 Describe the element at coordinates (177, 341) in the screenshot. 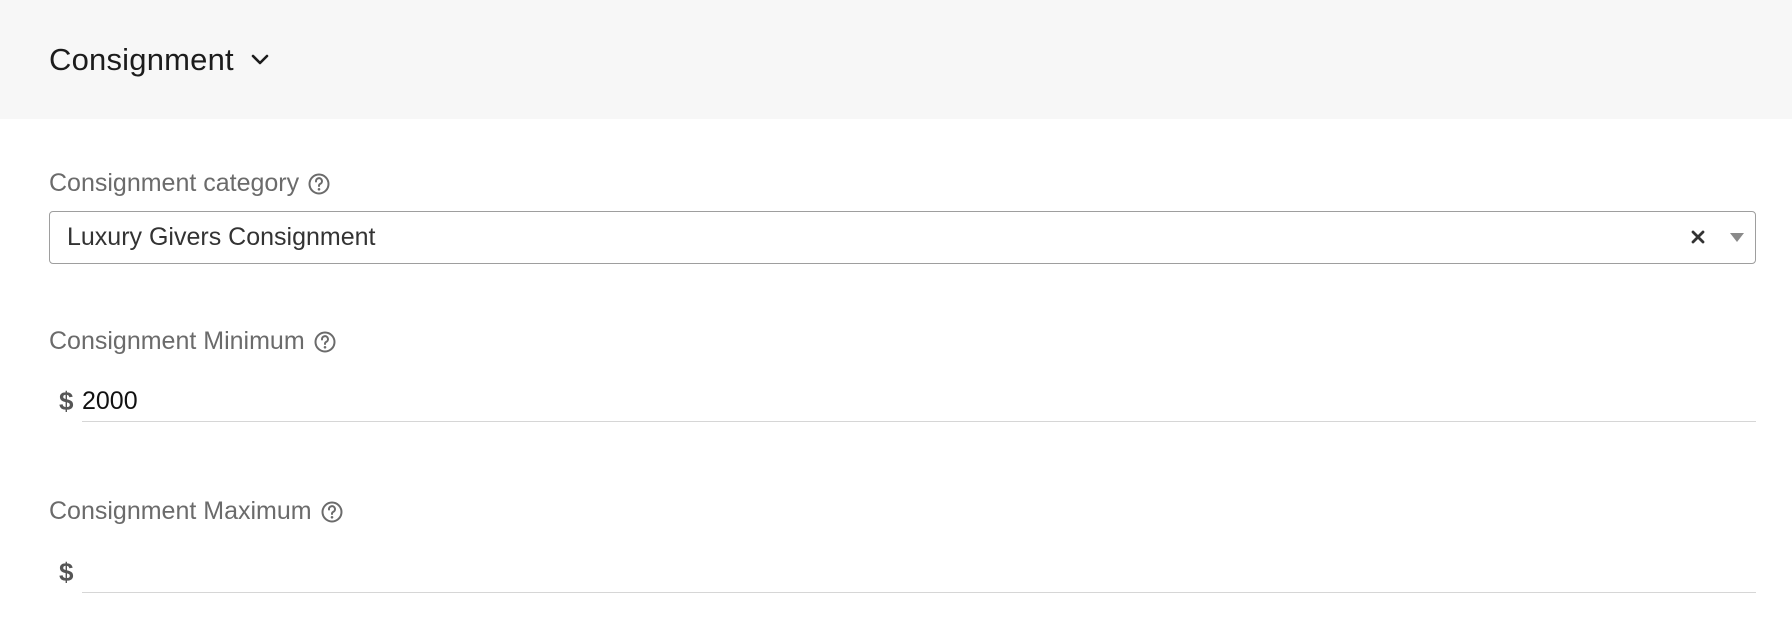

I see `minimum-label-text: Consignment Minimum` at that location.